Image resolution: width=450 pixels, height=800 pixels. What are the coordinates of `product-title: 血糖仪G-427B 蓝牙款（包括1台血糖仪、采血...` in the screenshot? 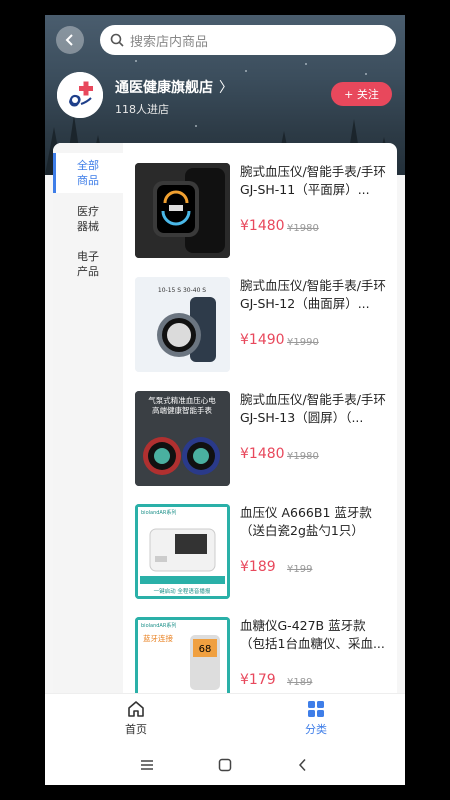 It's located at (312, 634).